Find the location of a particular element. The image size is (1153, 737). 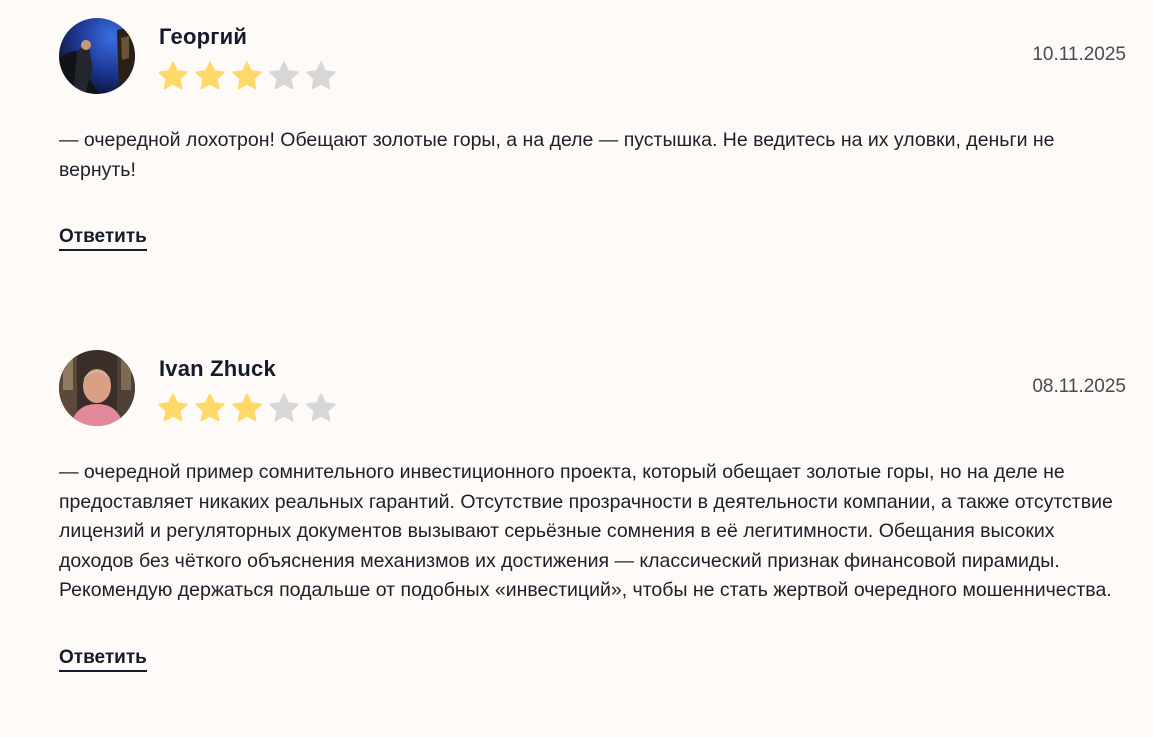

review-date: 08.11.2025 is located at coordinates (1079, 386).